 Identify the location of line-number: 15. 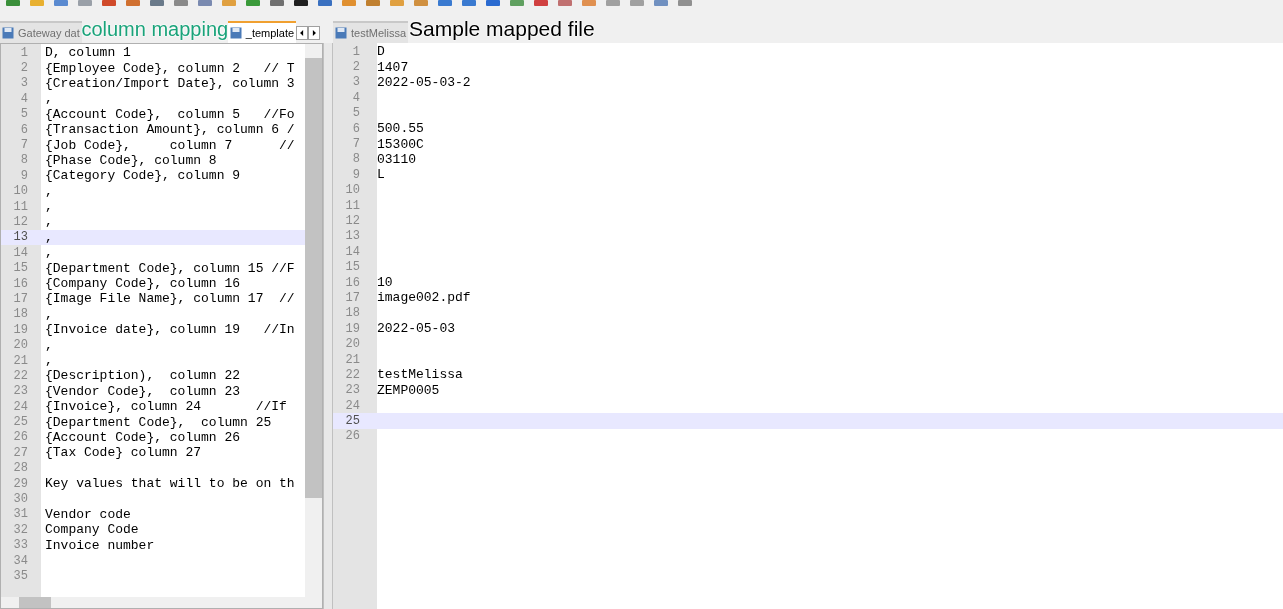
(352, 267).